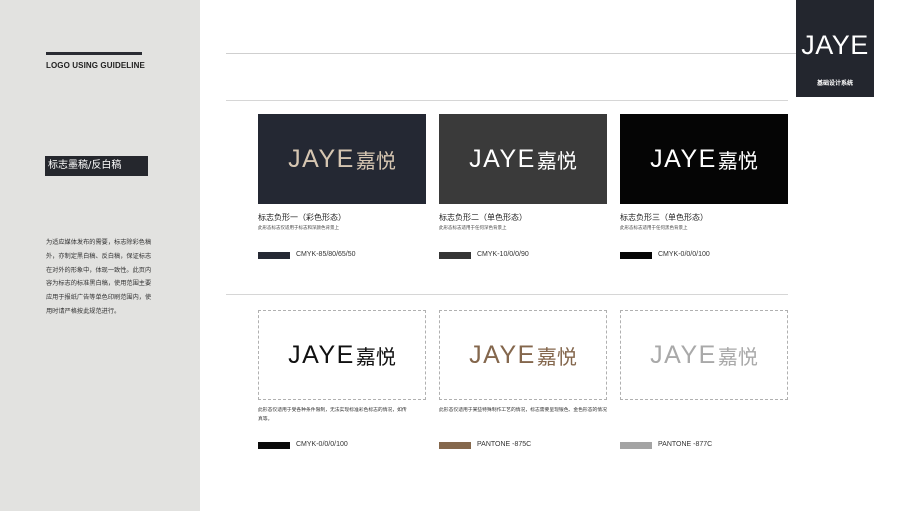  What do you see at coordinates (685, 444) in the screenshot?
I see `swatch-label: PANTONE -877C` at bounding box center [685, 444].